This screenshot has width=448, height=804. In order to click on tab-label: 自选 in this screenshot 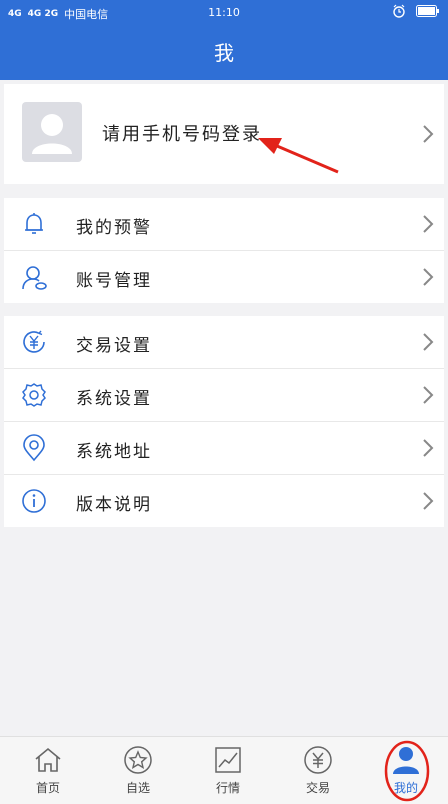, I will do `click(137, 788)`.